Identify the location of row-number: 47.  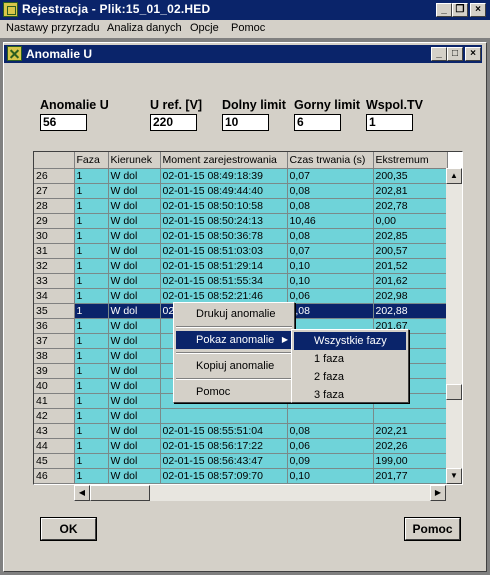
(54, 483).